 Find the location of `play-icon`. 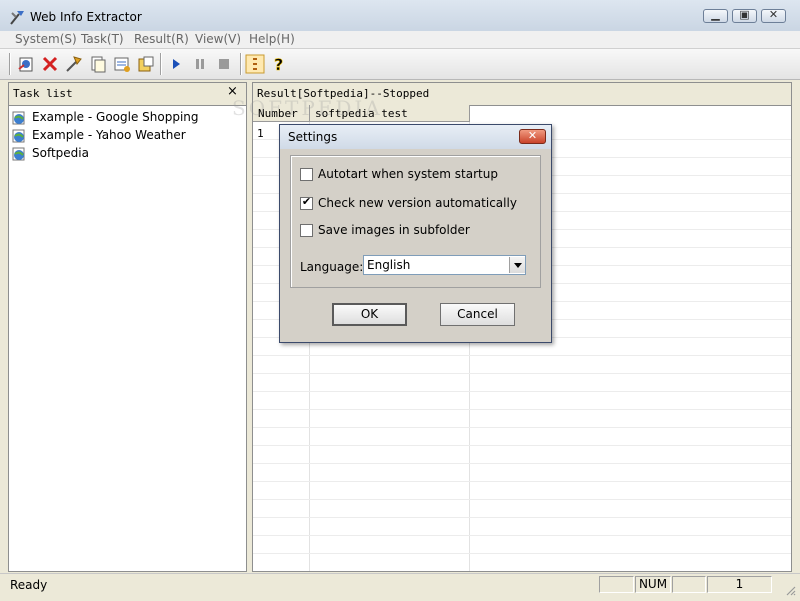

play-icon is located at coordinates (176, 64).